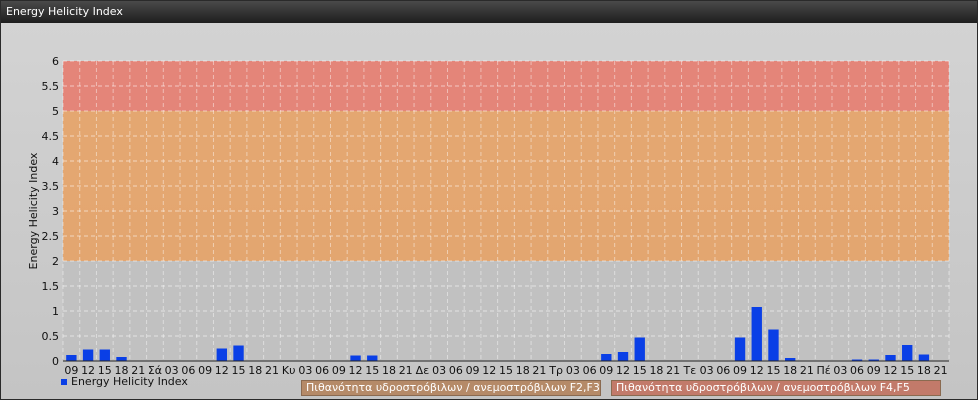  I want to click on x-tick-label-27: 18, so click(523, 370).